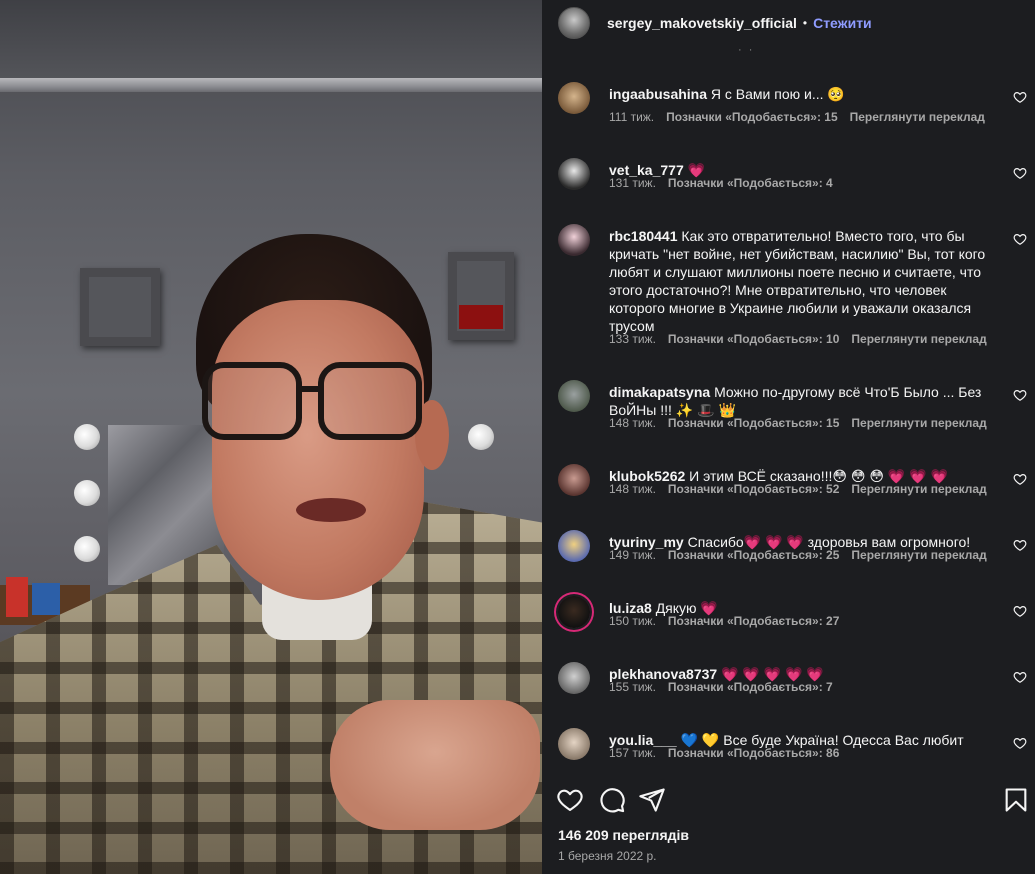  Describe the element at coordinates (1016, 800) in the screenshot. I see `bookmark-icon` at that location.